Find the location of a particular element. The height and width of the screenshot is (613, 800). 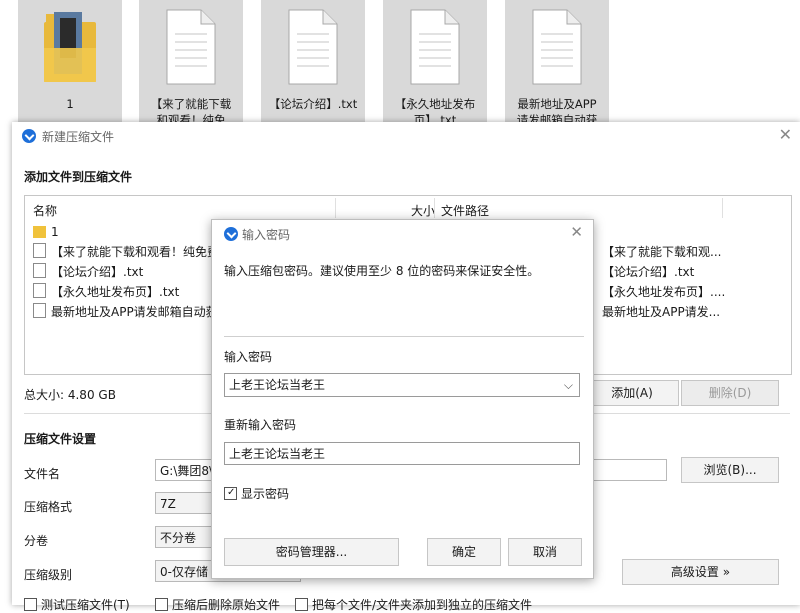

reenter-password-label: 重新输入密码 is located at coordinates (260, 425).